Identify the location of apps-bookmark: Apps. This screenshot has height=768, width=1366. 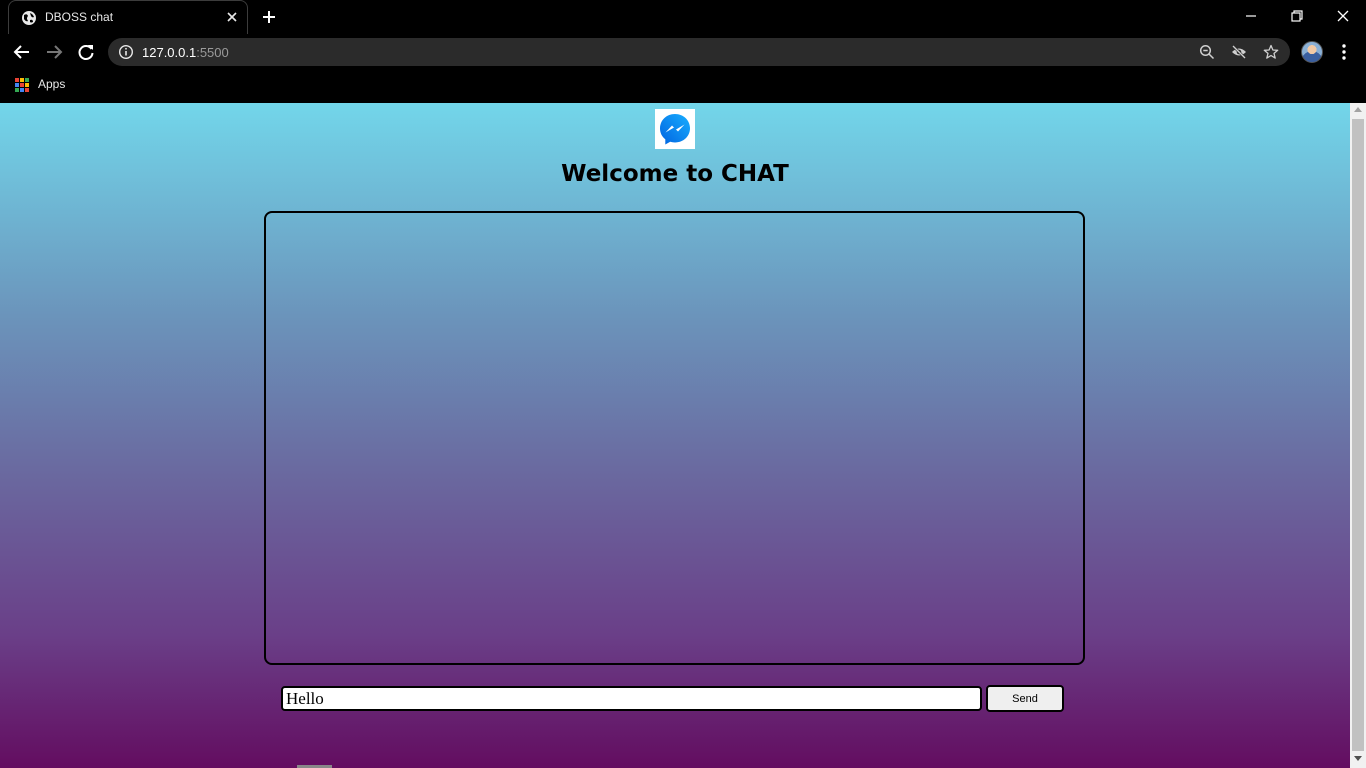
(51, 84).